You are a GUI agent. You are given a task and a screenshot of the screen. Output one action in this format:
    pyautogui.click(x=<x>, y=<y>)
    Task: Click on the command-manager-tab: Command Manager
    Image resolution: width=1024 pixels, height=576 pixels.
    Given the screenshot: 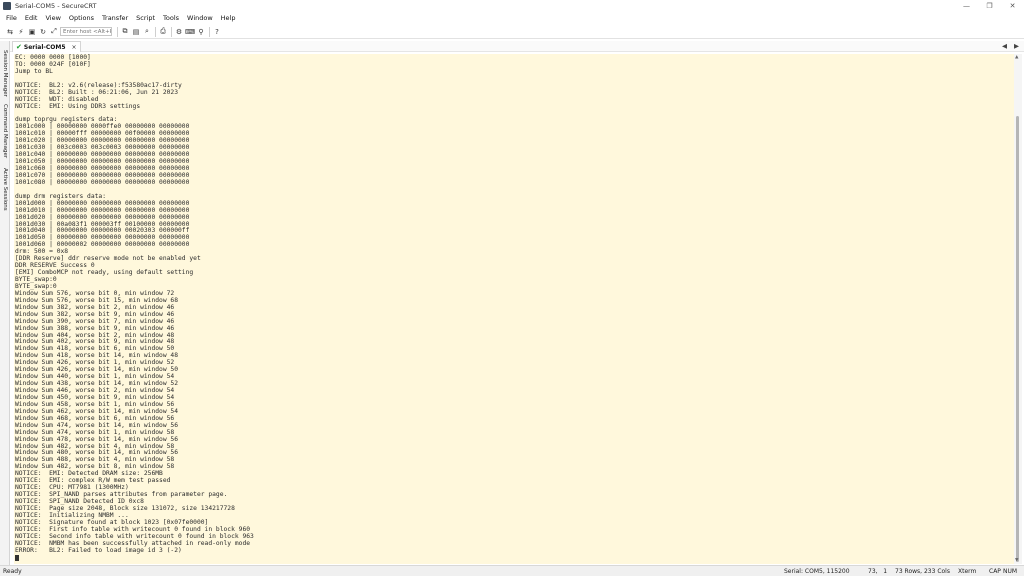 What is the action you would take?
    pyautogui.click(x=5, y=131)
    